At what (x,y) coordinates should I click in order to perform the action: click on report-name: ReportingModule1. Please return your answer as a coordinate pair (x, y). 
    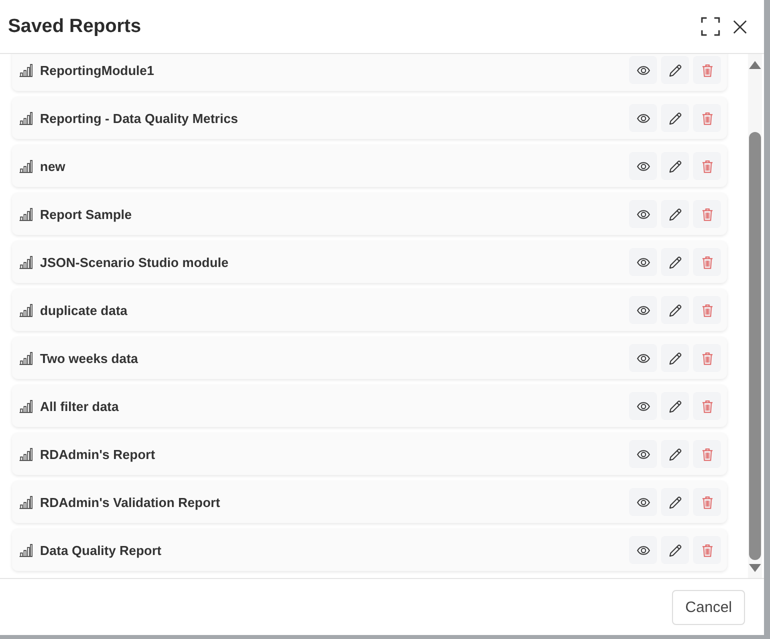
    Looking at the image, I should click on (97, 70).